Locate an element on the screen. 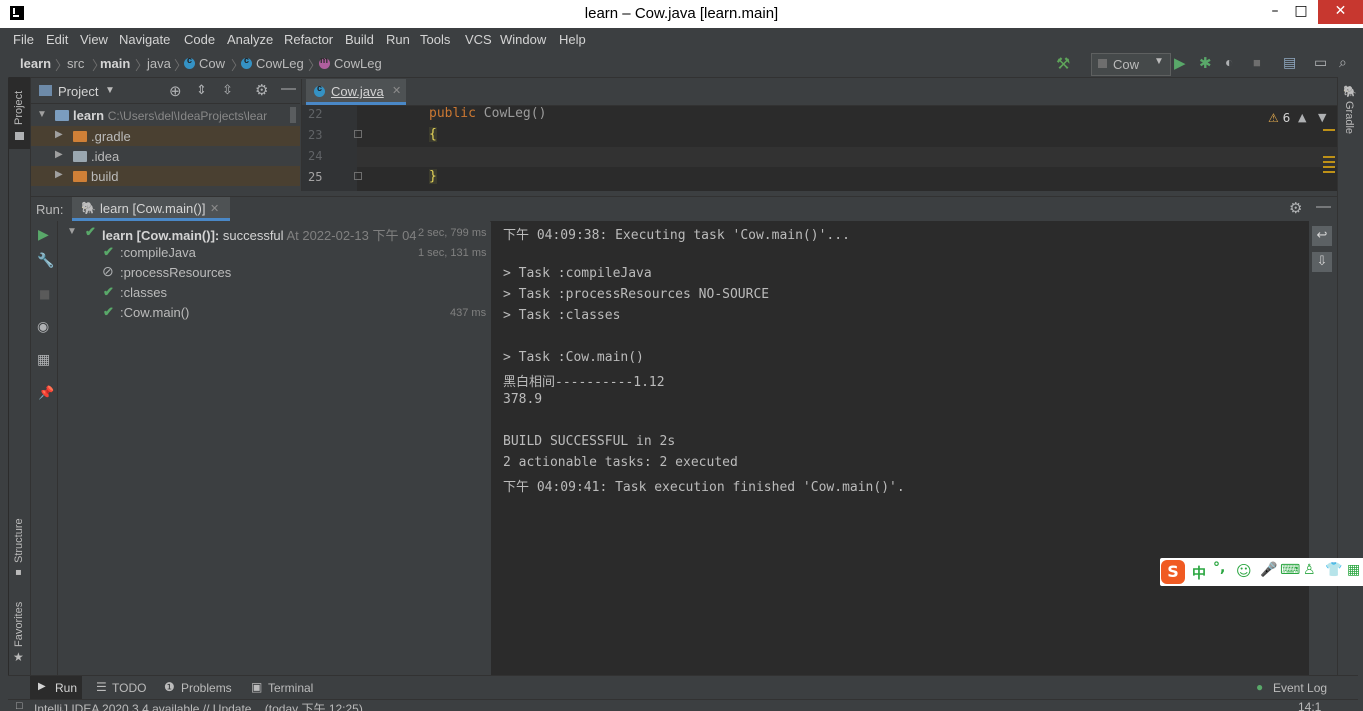 This screenshot has width=1363, height=711. code-area: 22 public CowLeg() 23 { 24 25 } is located at coordinates (819, 148).